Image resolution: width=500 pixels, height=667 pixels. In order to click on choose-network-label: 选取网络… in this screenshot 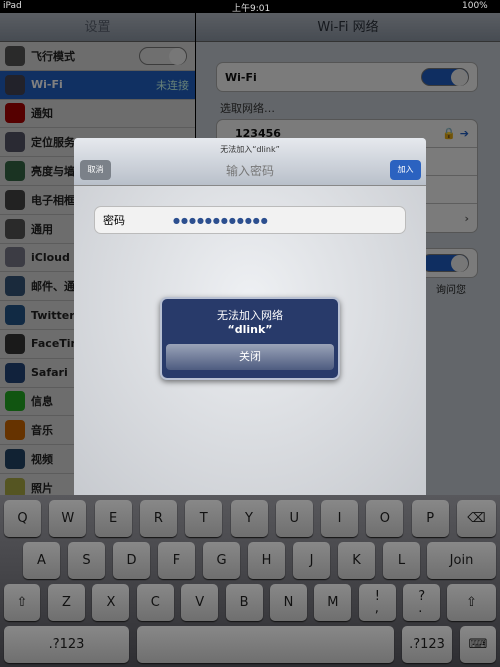, I will do `click(247, 108)`.